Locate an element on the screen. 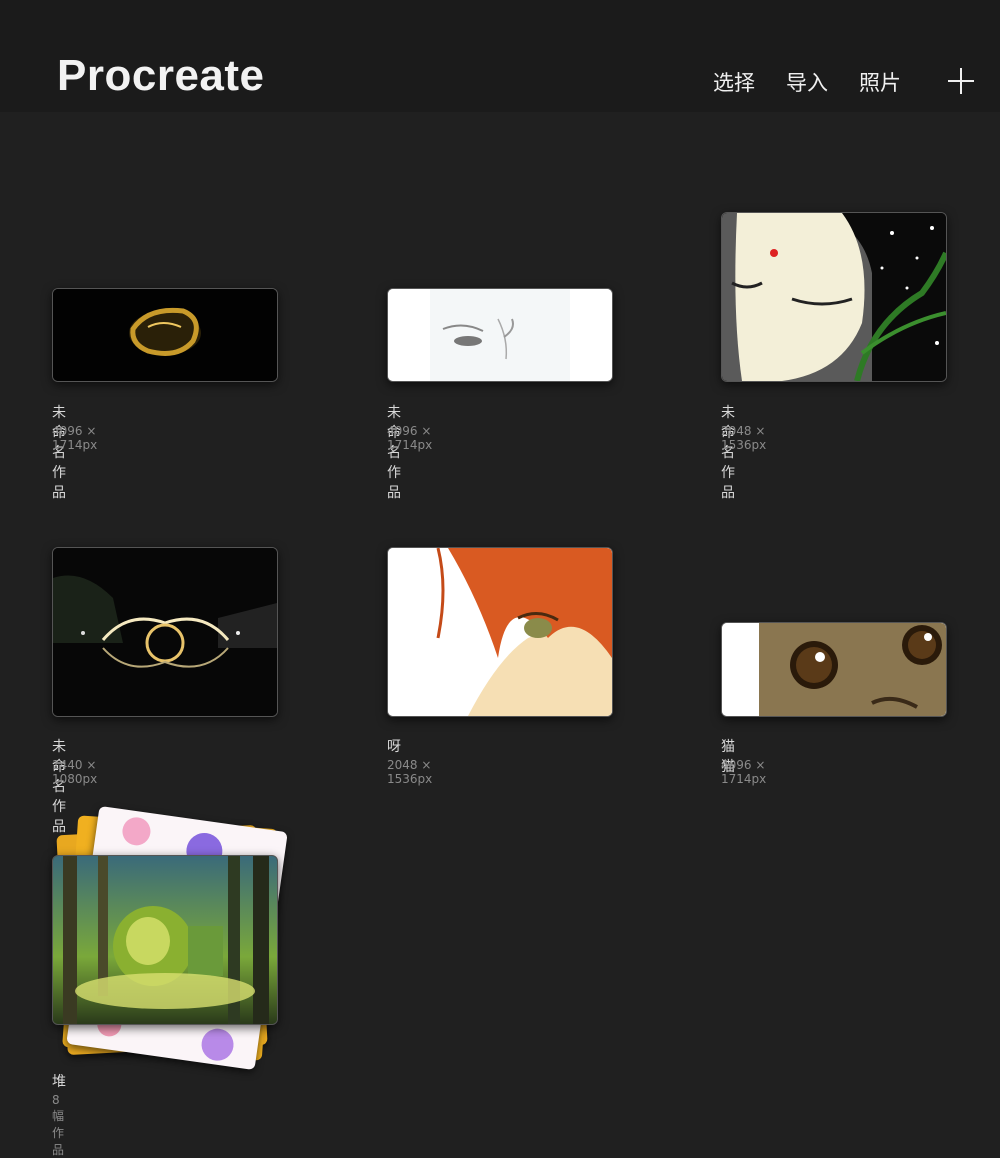  cat-eyes-artwork-icon is located at coordinates (834, 669).